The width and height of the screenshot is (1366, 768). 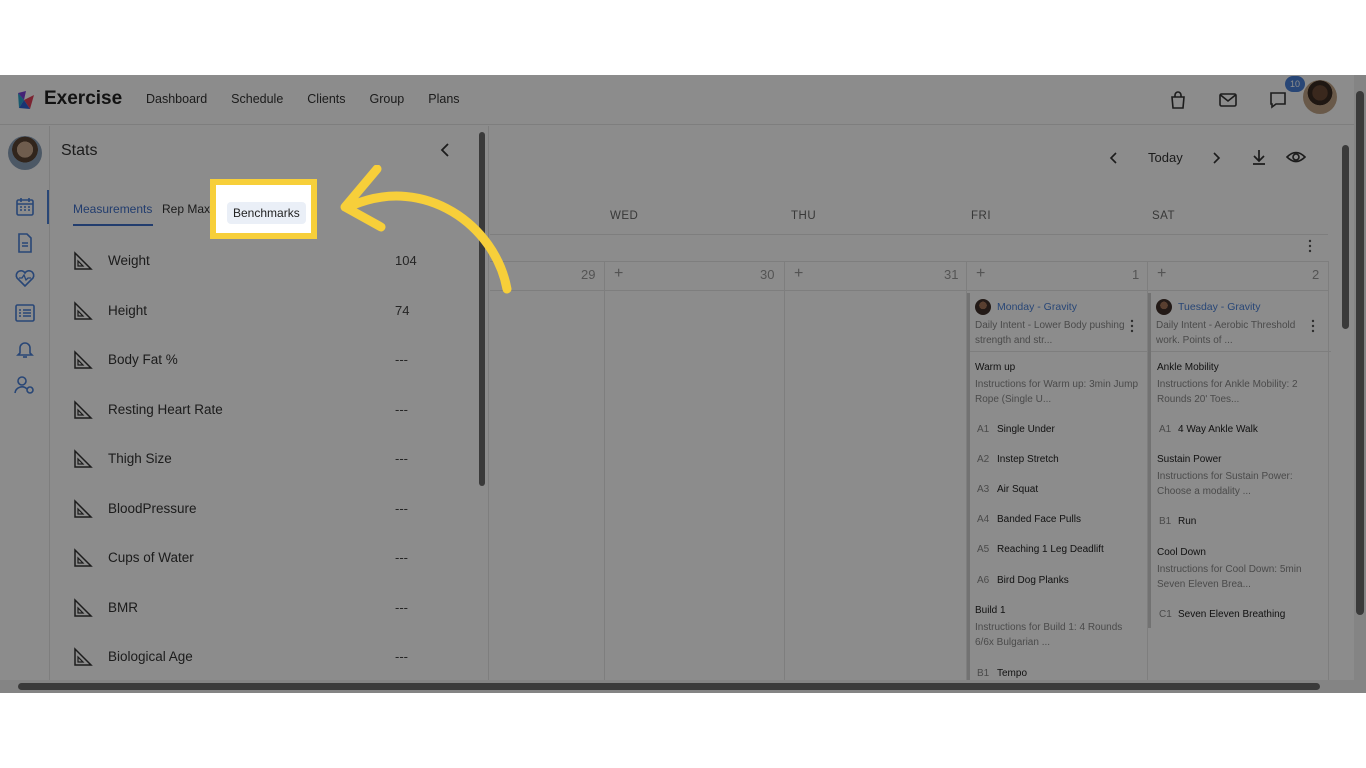 What do you see at coordinates (1296, 157) in the screenshot?
I see `eye-icon` at bounding box center [1296, 157].